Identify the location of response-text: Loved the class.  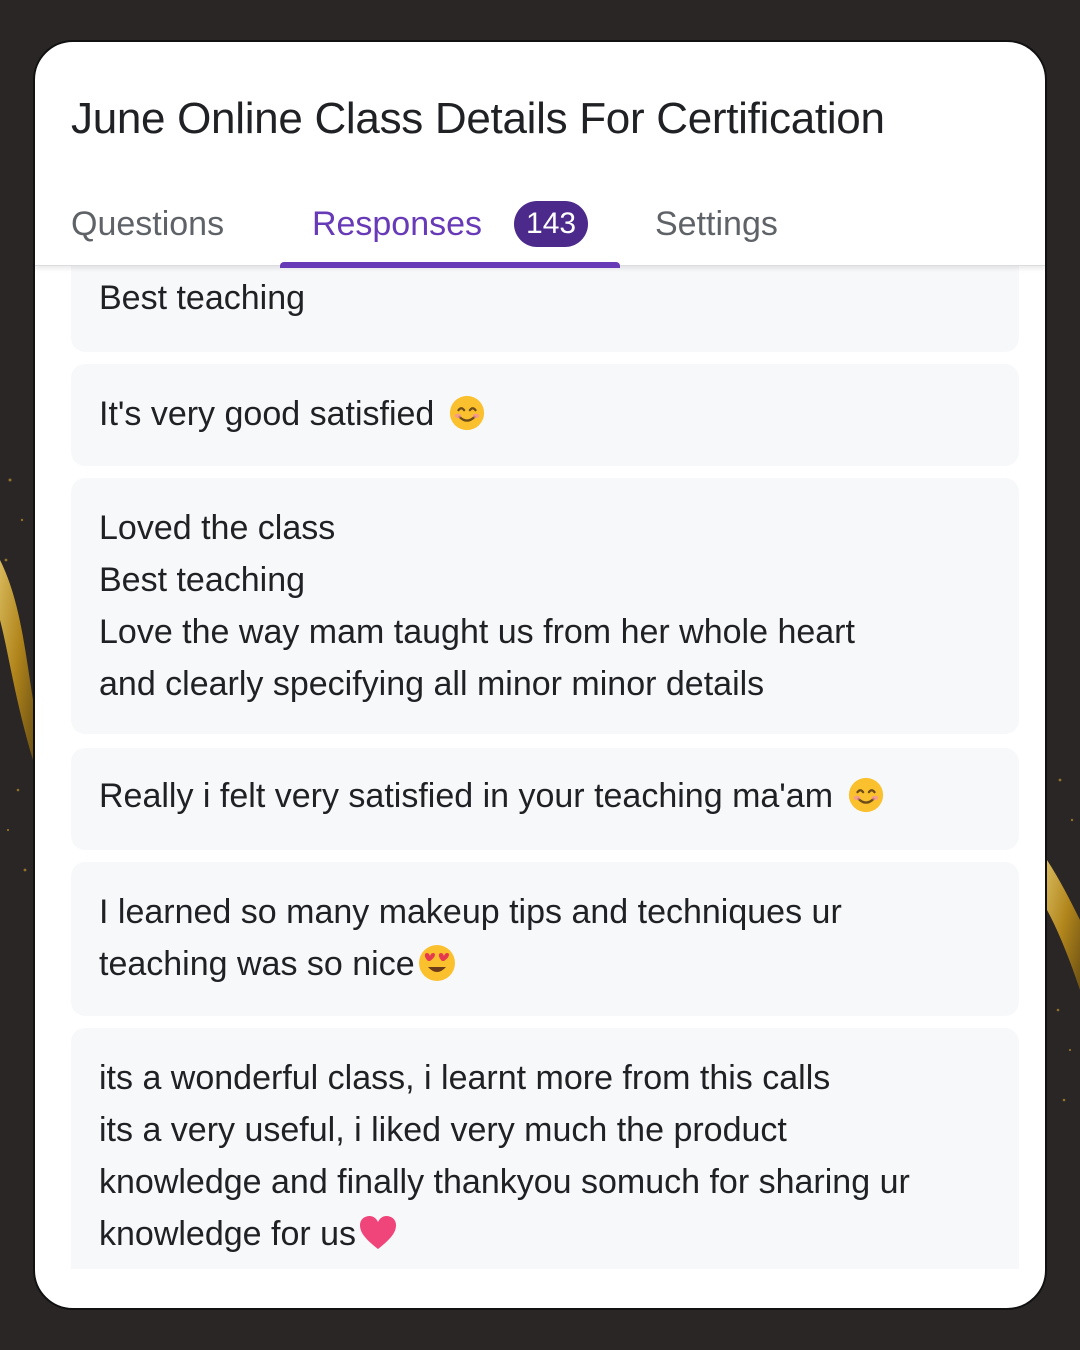
(217, 528).